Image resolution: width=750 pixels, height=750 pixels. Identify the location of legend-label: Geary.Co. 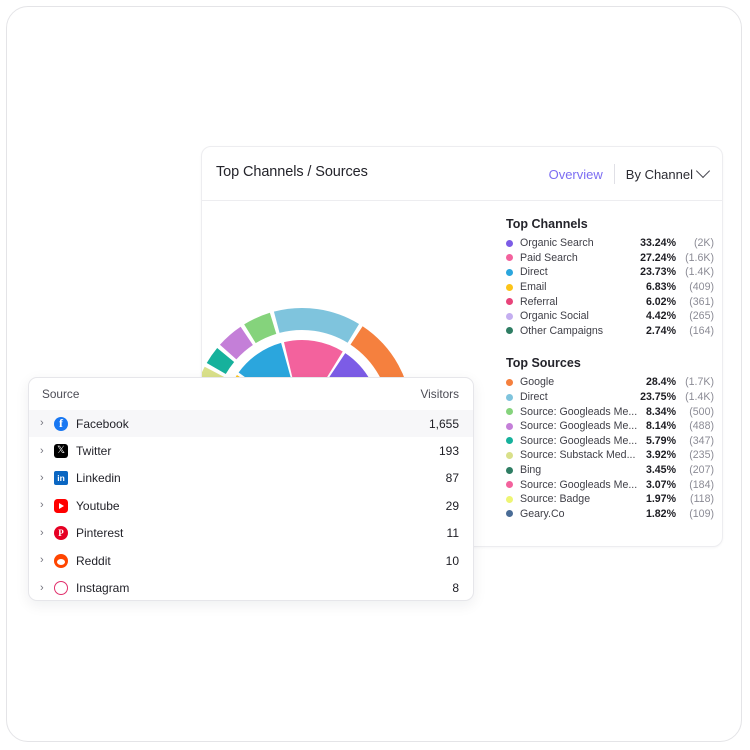
(542, 513).